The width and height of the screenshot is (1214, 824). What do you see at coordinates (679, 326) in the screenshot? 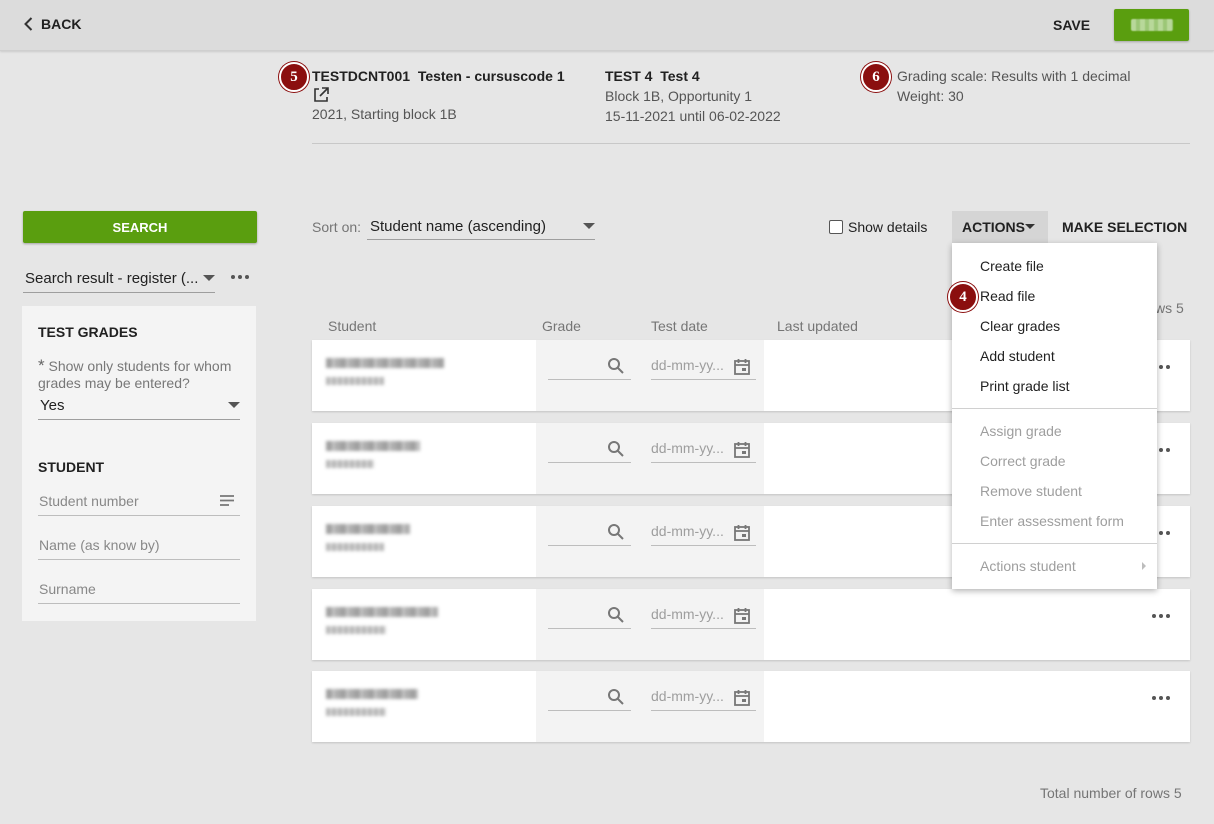
I see `column-header-test-date: Test date` at bounding box center [679, 326].